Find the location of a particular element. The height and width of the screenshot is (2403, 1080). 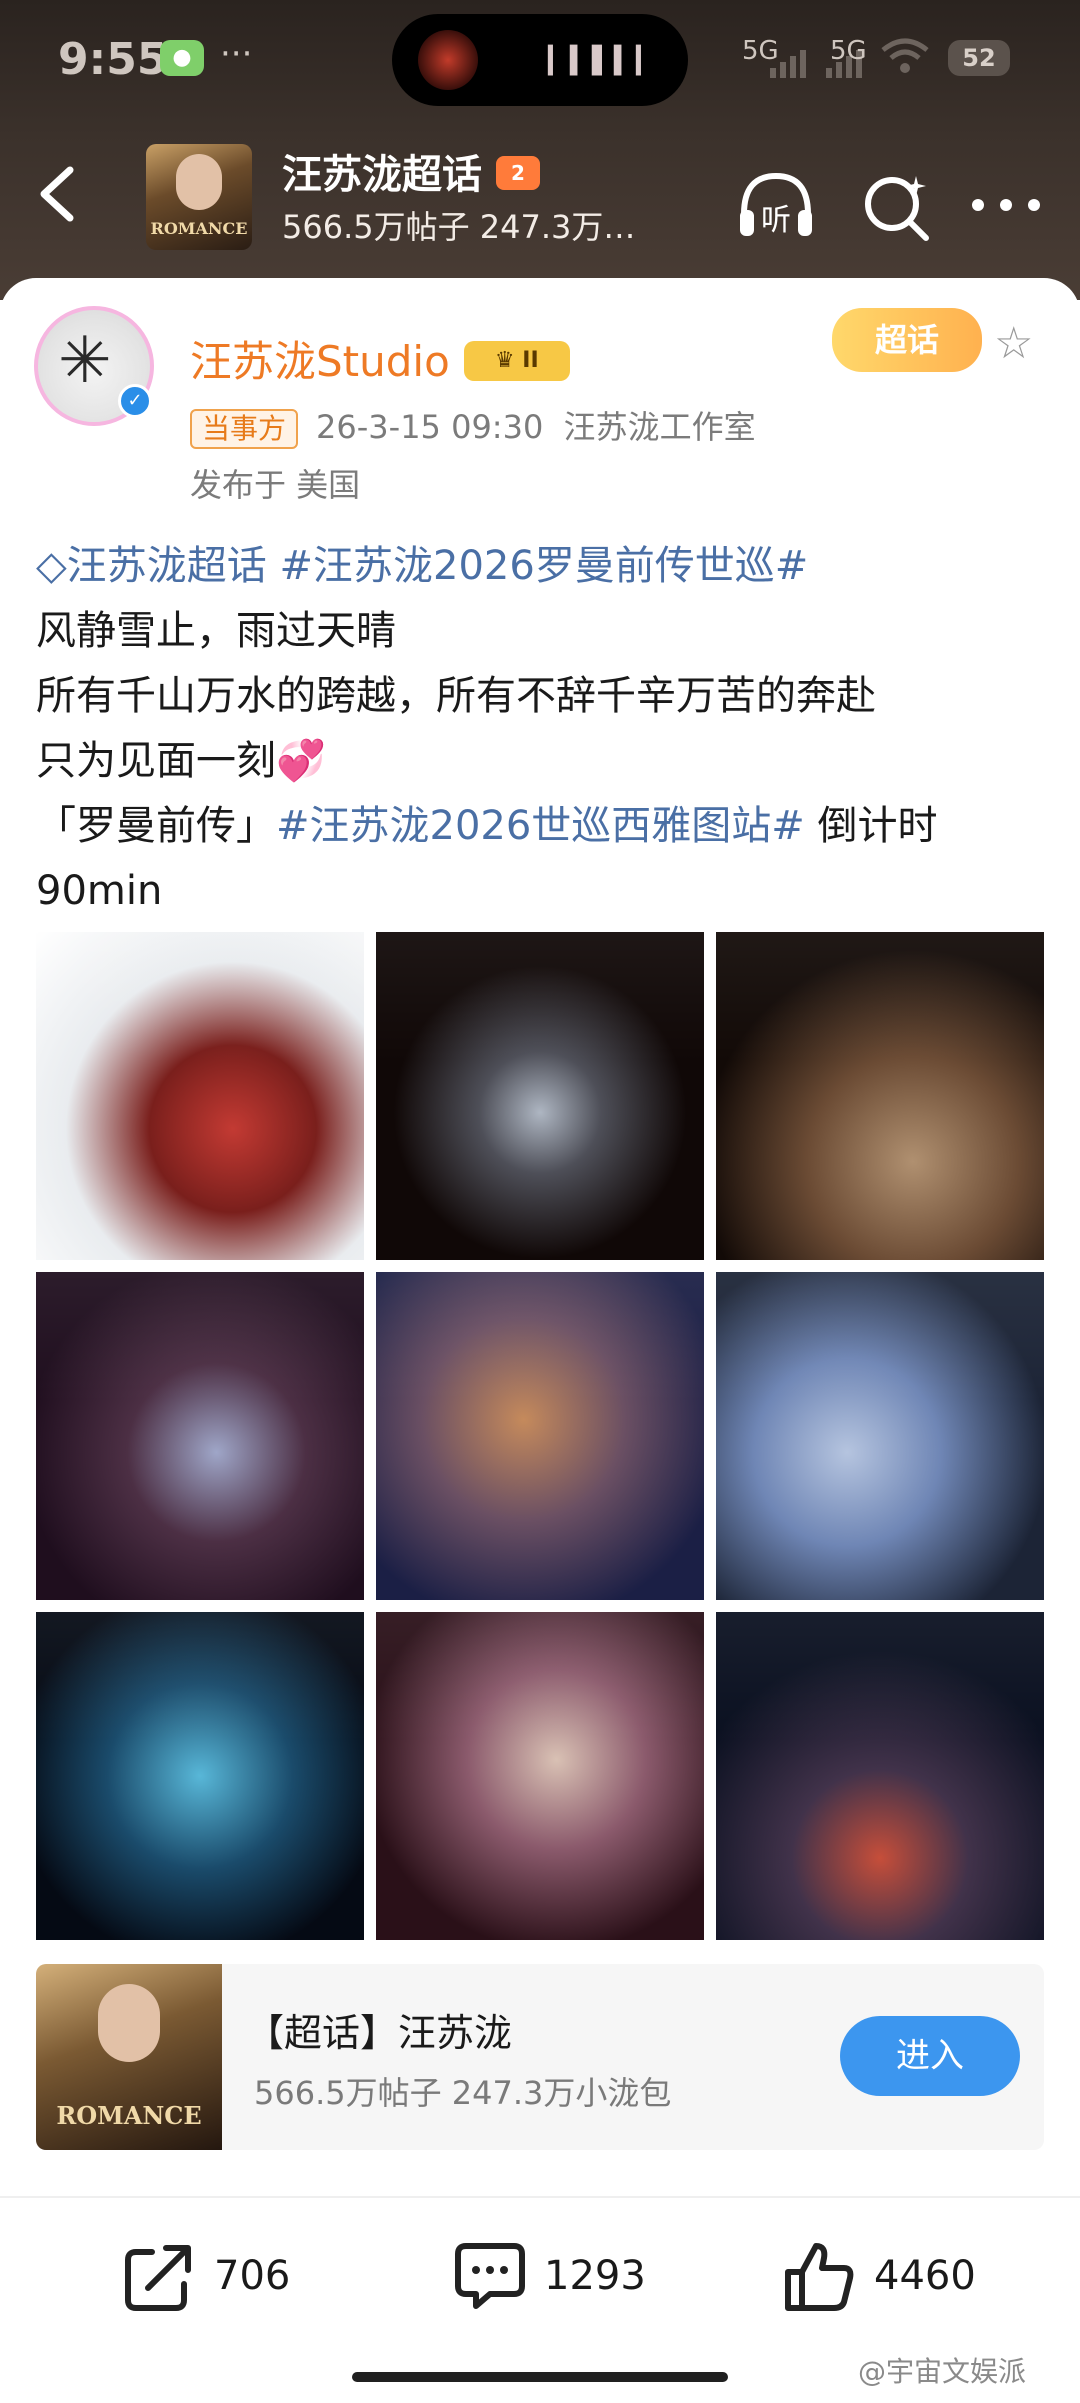

hashtag-seattle: #汪苏泷2026世巡西雅图站# is located at coordinates (540, 826).